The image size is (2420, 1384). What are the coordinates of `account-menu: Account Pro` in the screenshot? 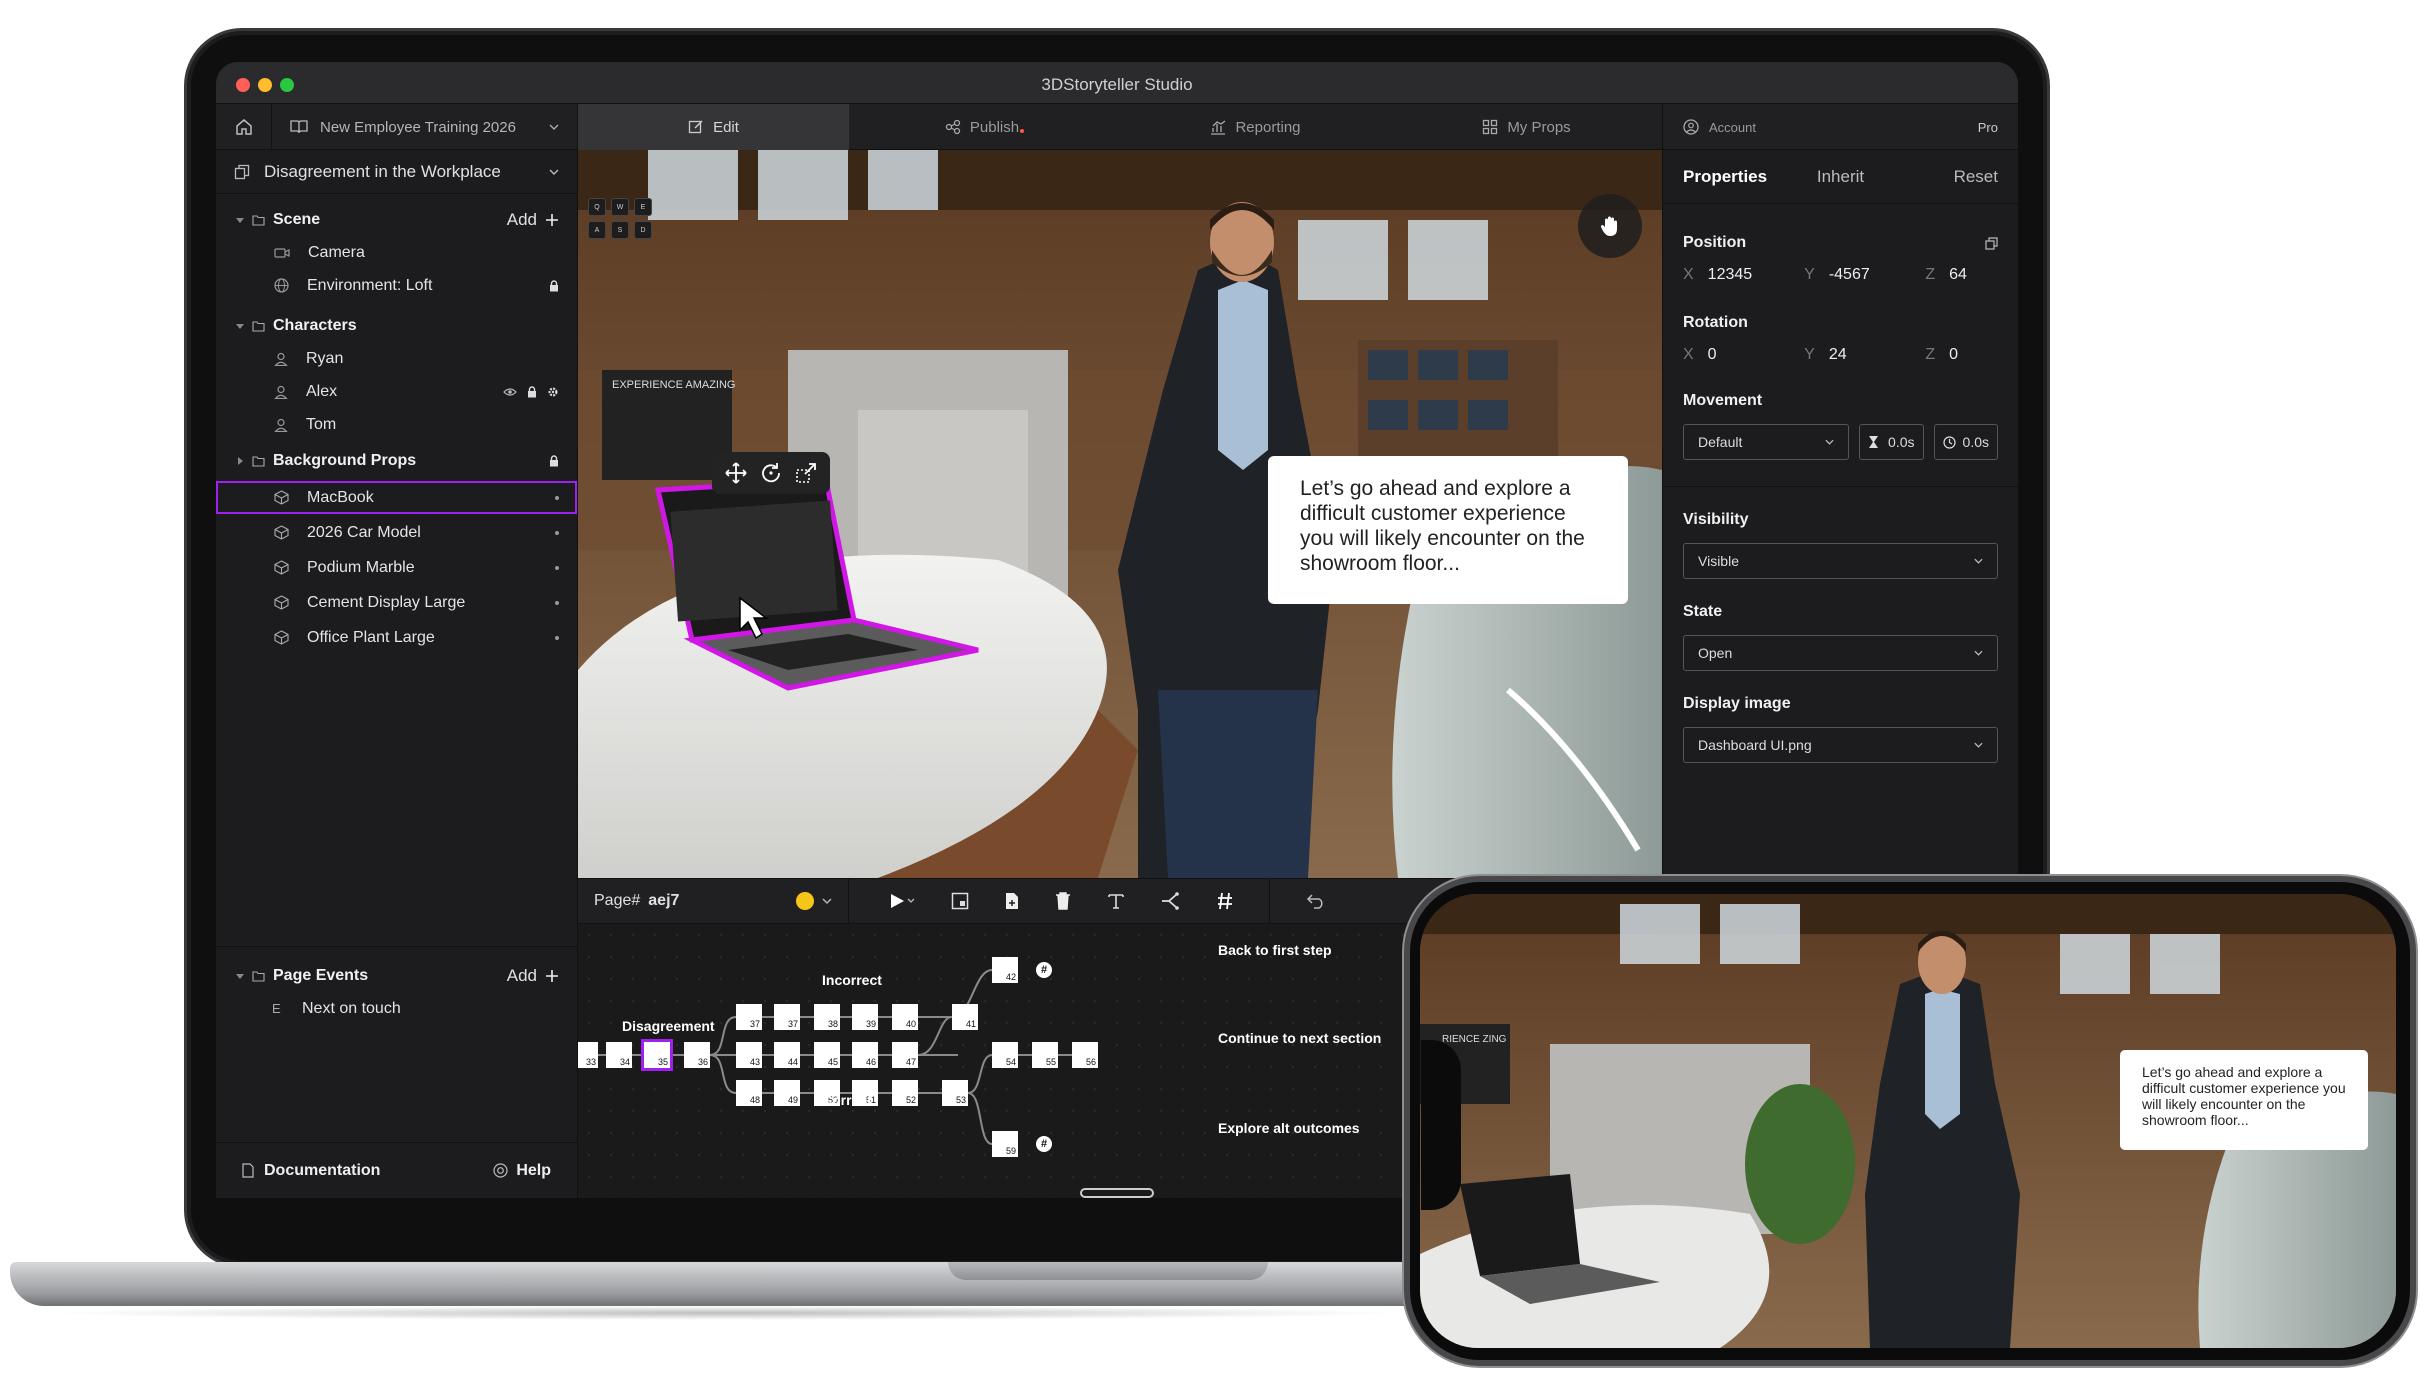 It's located at (1840, 127).